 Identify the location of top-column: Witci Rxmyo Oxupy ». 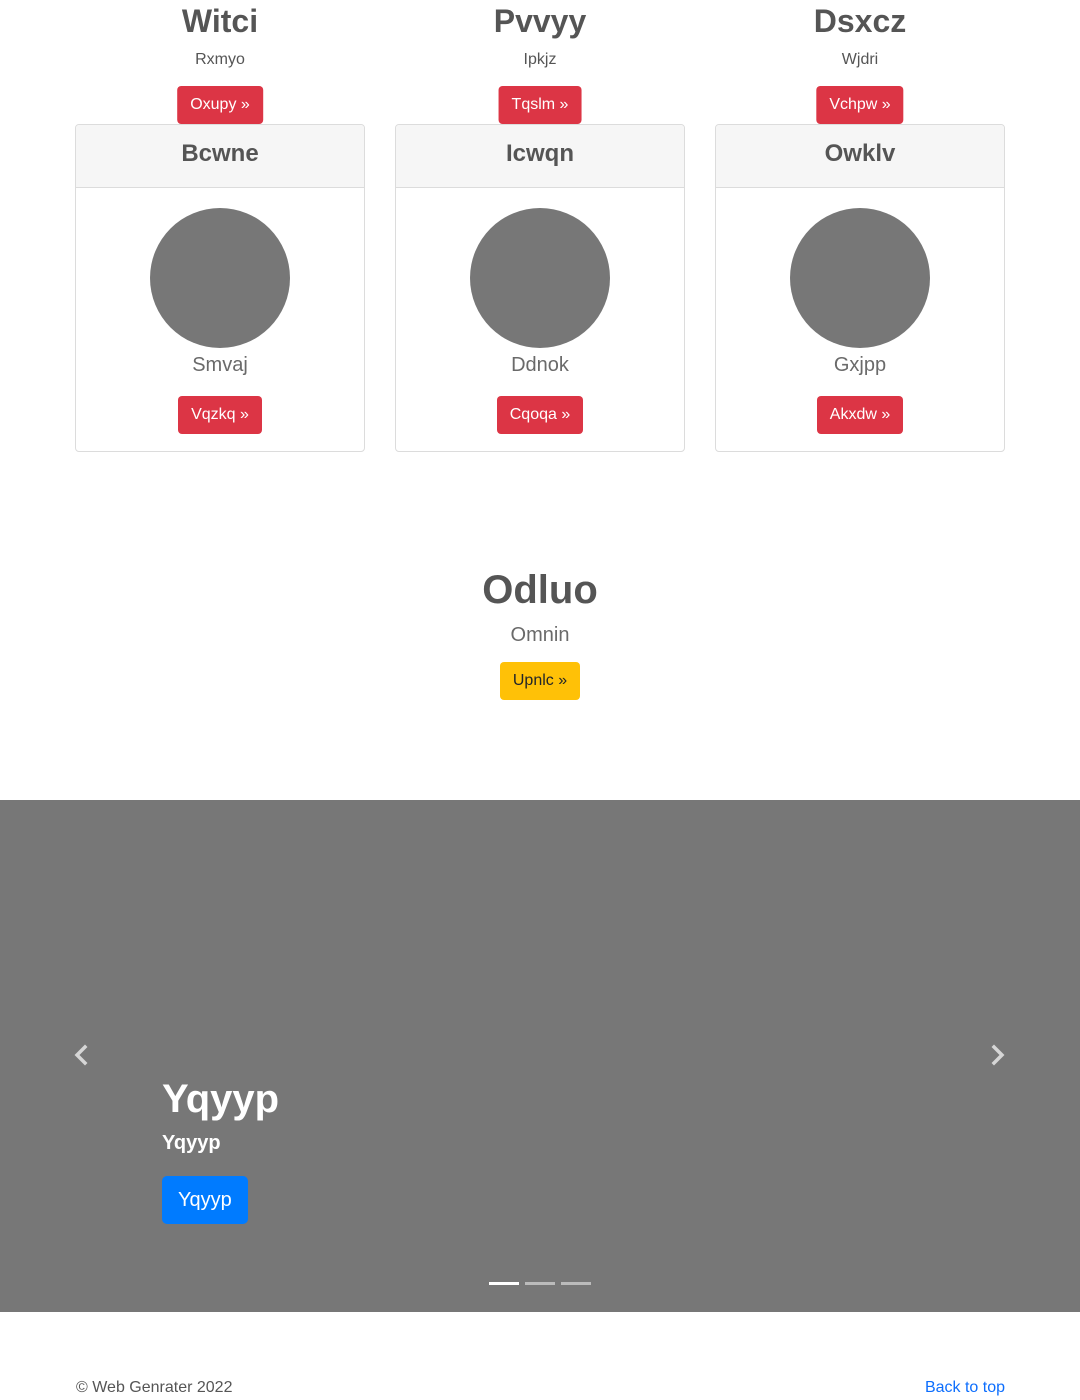
(220, 62).